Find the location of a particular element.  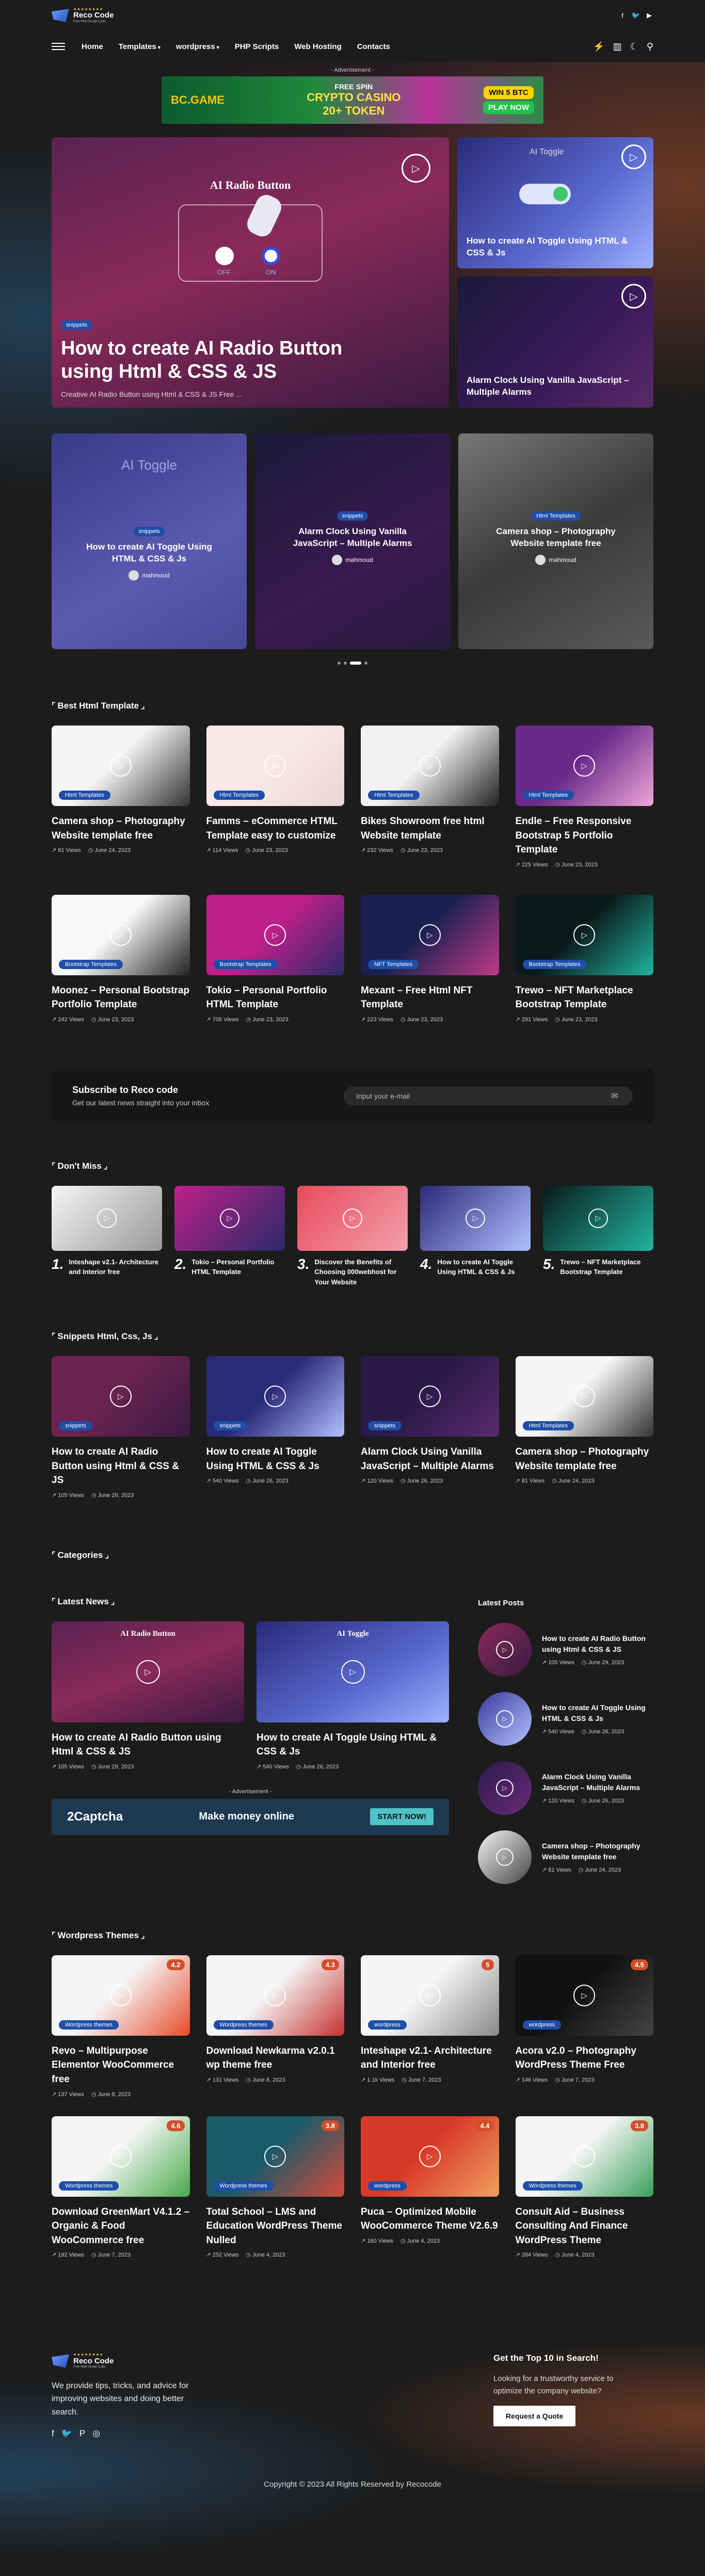

slider-dot-active is located at coordinates (355, 664).